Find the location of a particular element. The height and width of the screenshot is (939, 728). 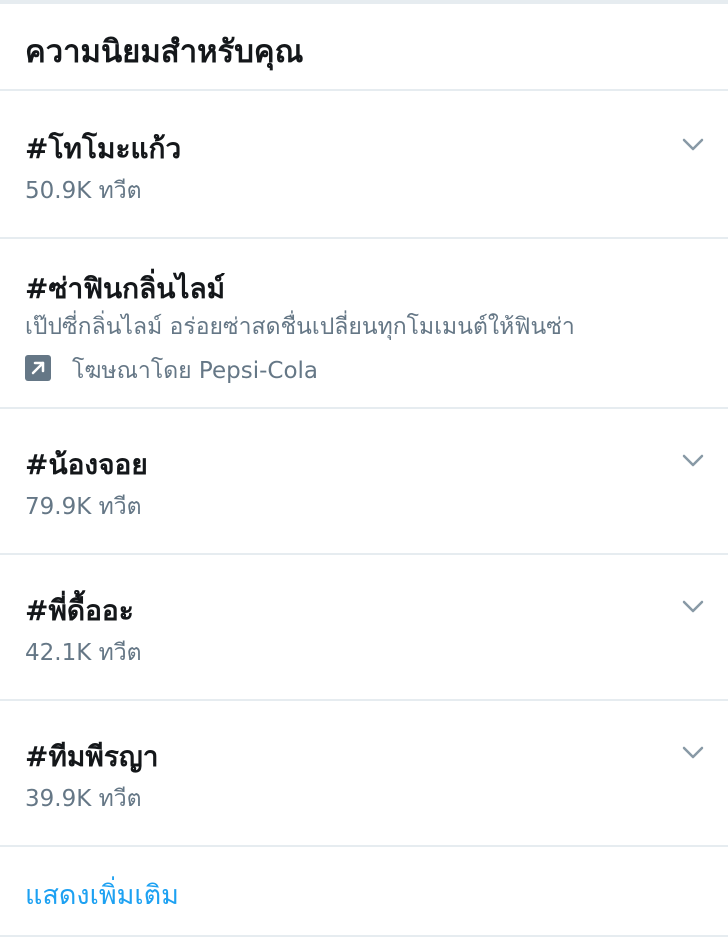

trend-name: #น้องจอย is located at coordinates (86, 464).